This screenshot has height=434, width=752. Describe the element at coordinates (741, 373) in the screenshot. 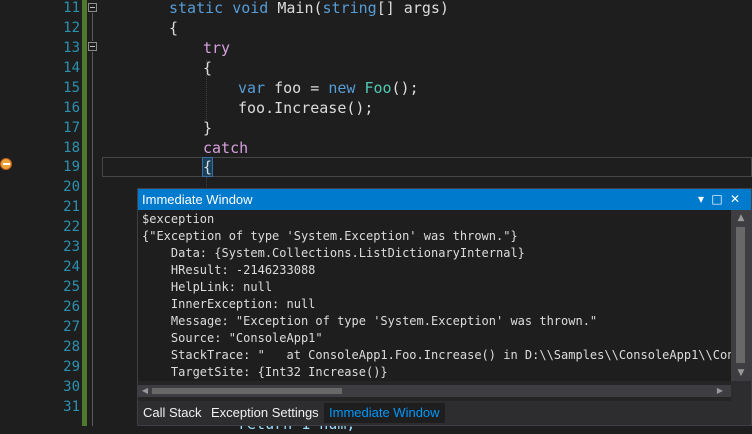

I see `scroll-down-icon: ▼` at that location.